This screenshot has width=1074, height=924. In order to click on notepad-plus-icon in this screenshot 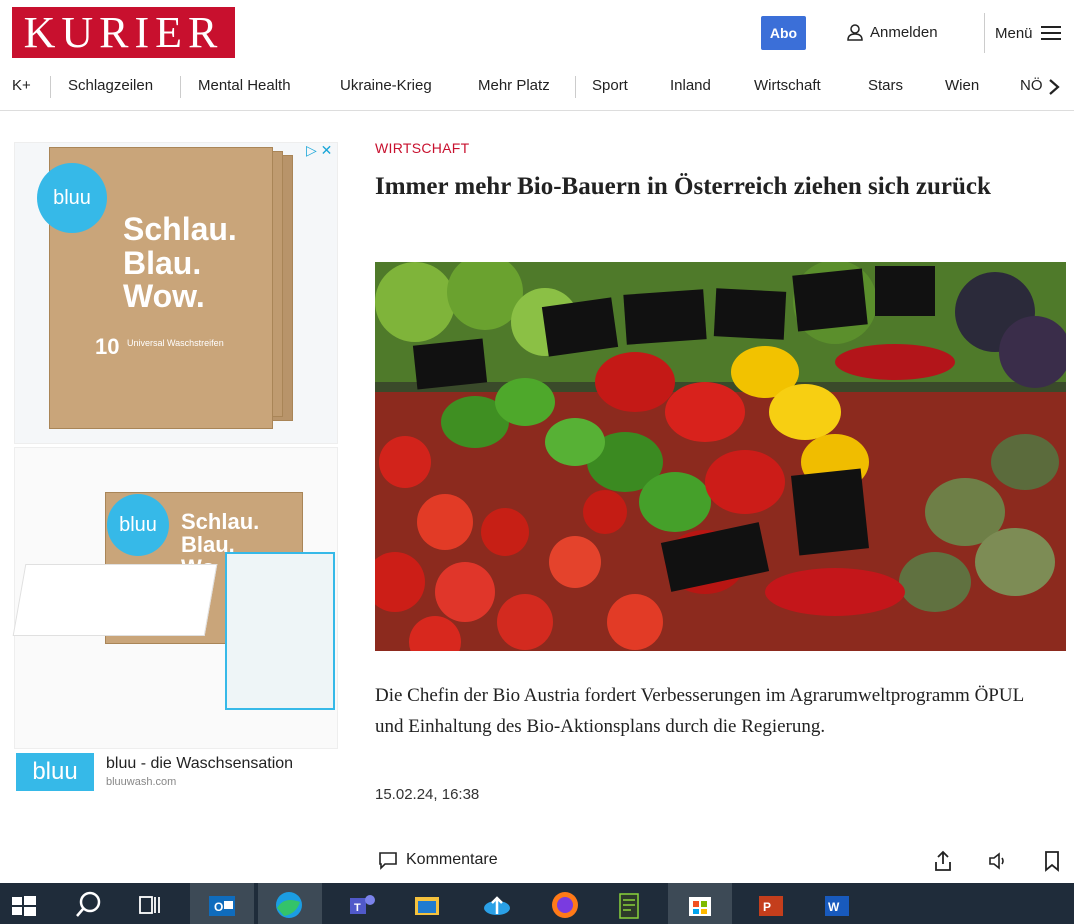, I will do `click(629, 905)`.